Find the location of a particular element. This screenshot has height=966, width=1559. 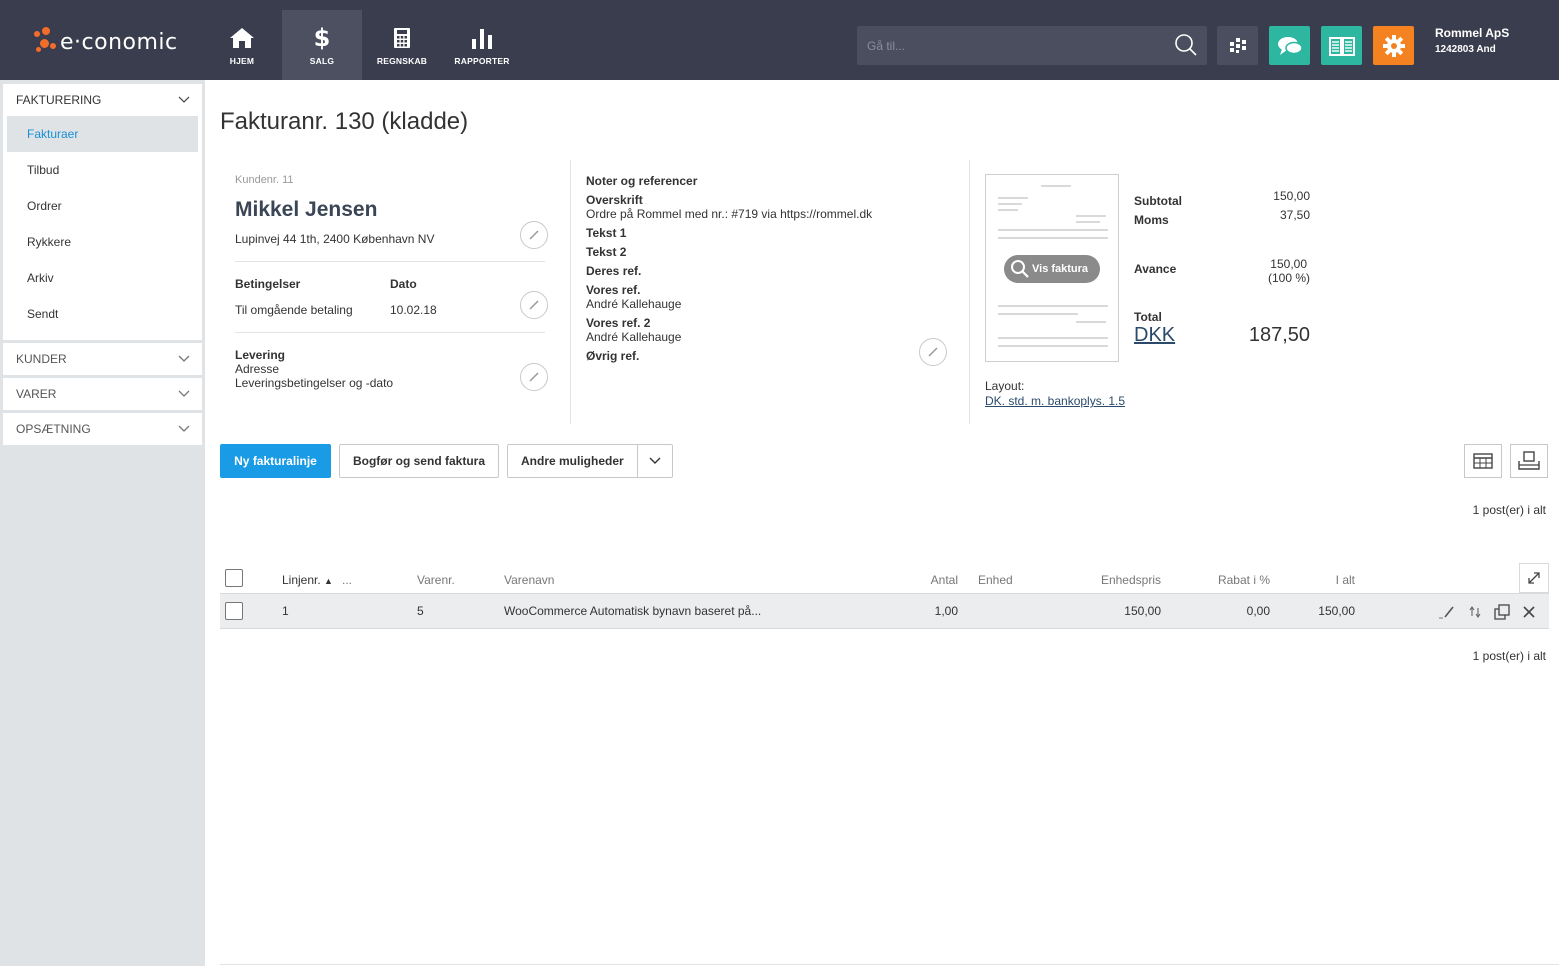

sidebar-item-ordrer: Ordrer is located at coordinates (102, 206).